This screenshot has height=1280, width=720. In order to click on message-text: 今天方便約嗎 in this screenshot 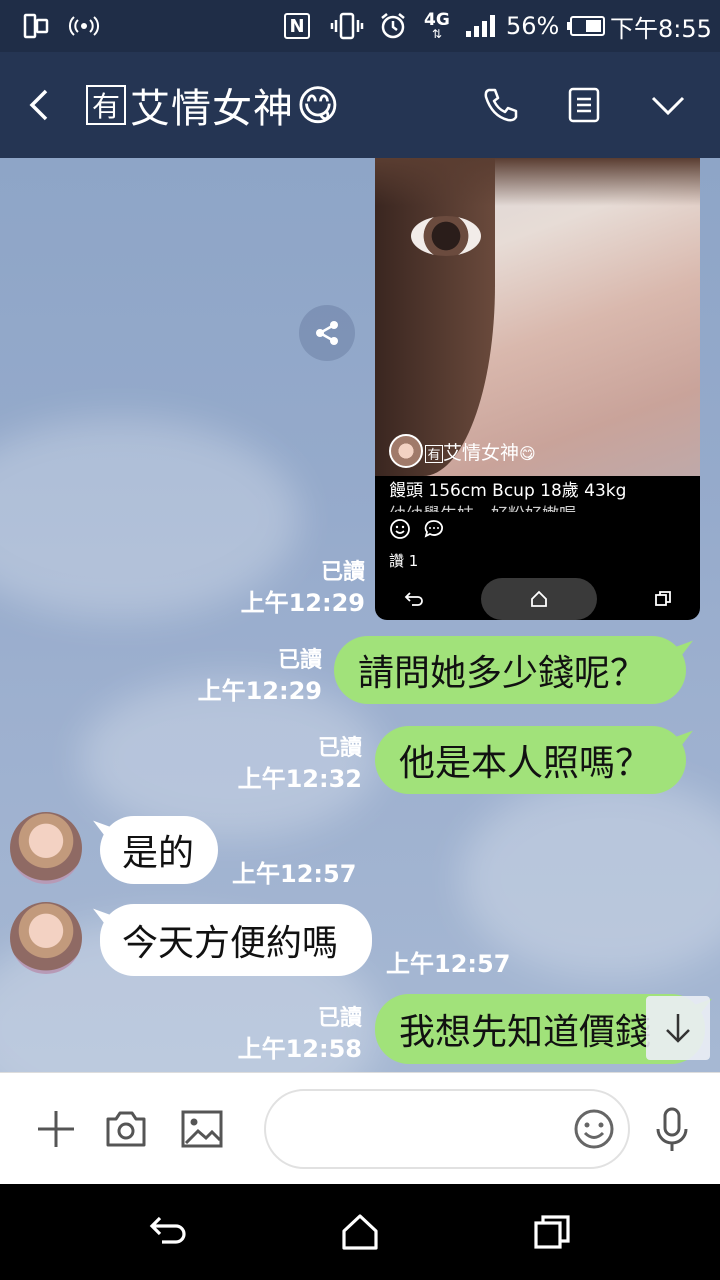, I will do `click(230, 943)`.